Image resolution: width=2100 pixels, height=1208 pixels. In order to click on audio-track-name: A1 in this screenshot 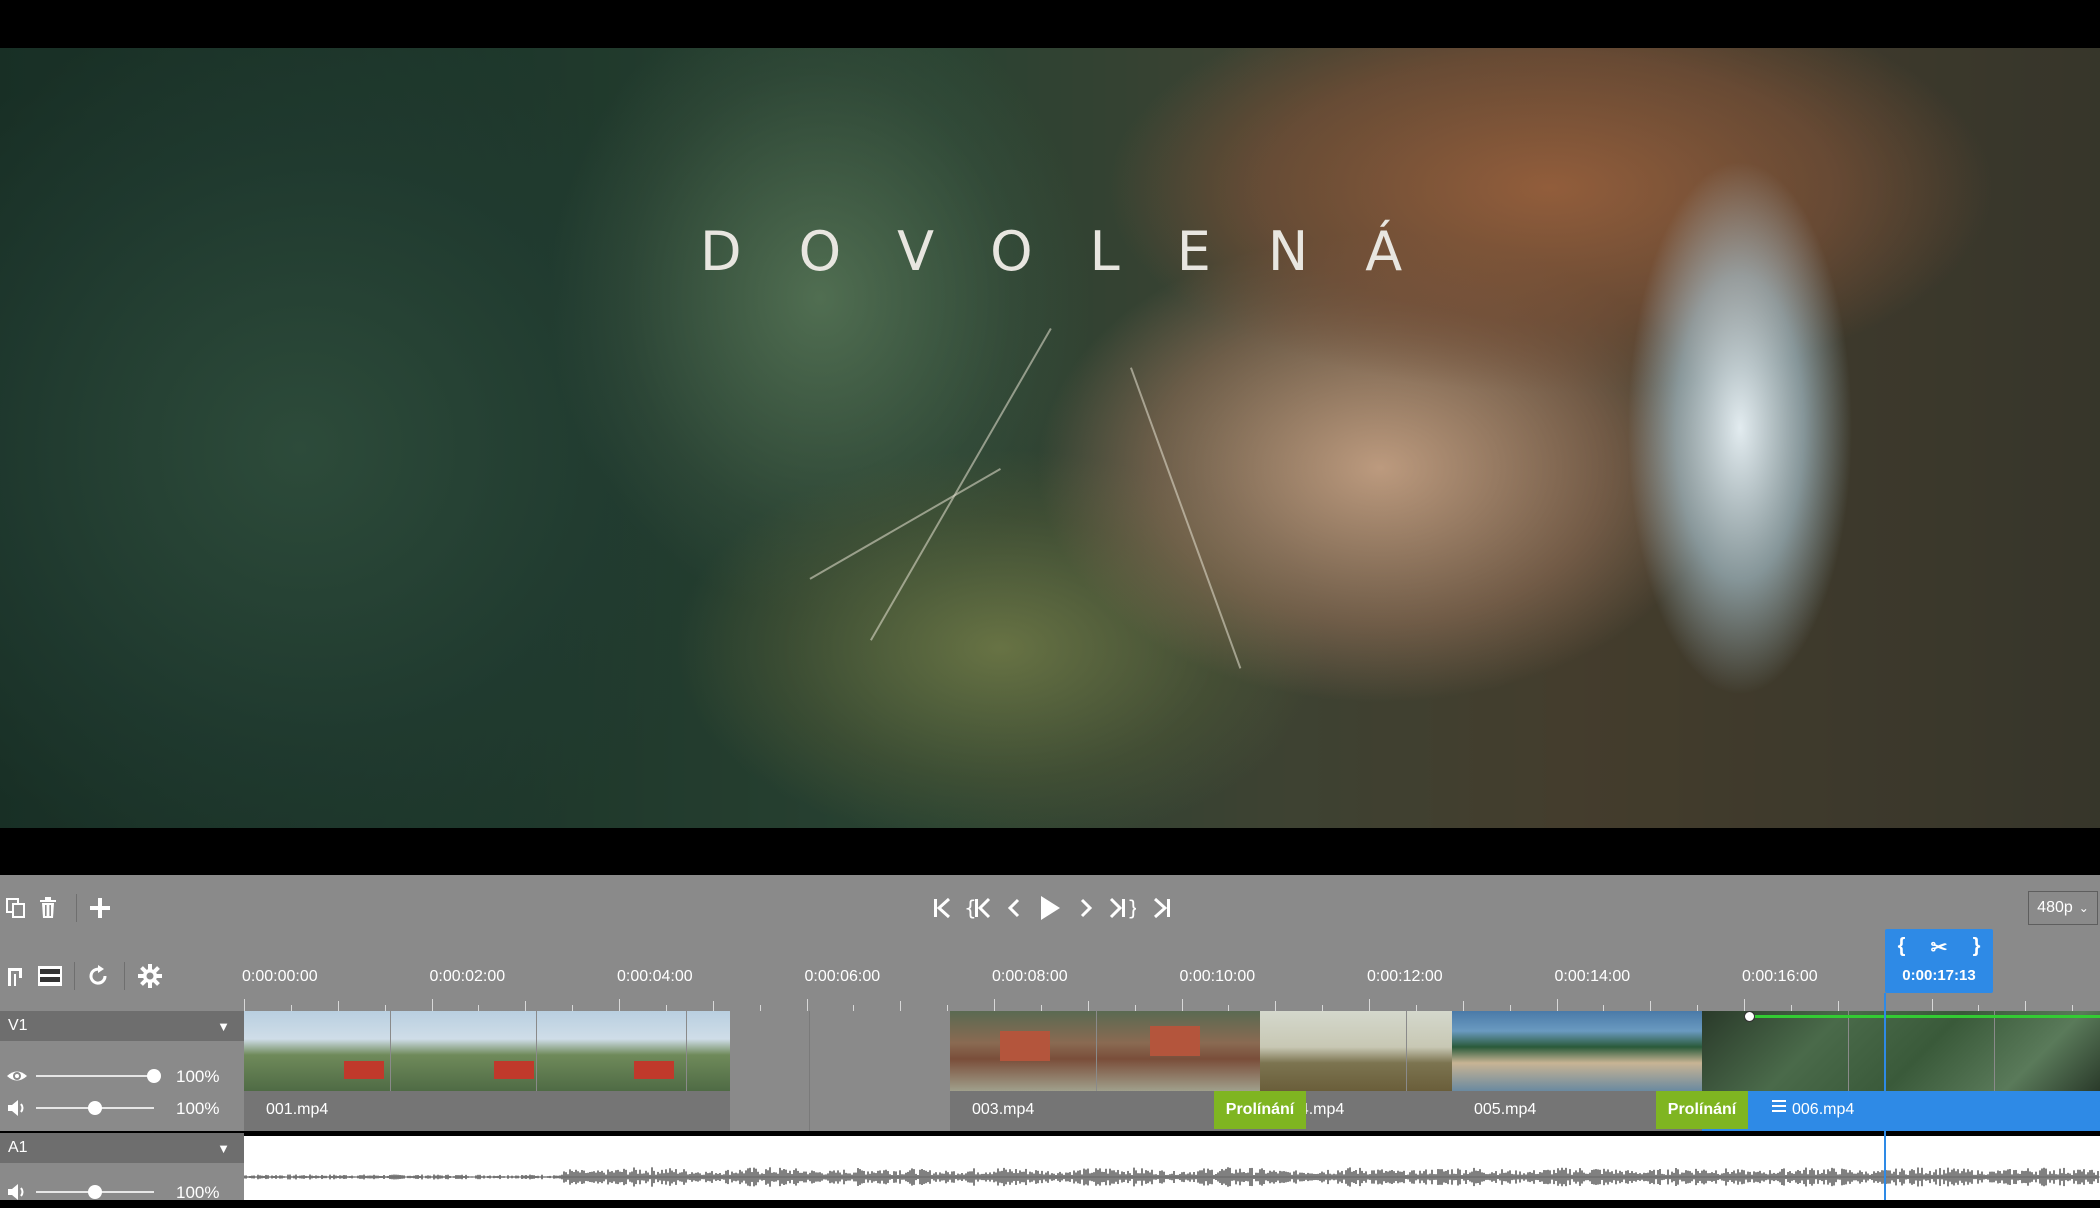, I will do `click(18, 1147)`.